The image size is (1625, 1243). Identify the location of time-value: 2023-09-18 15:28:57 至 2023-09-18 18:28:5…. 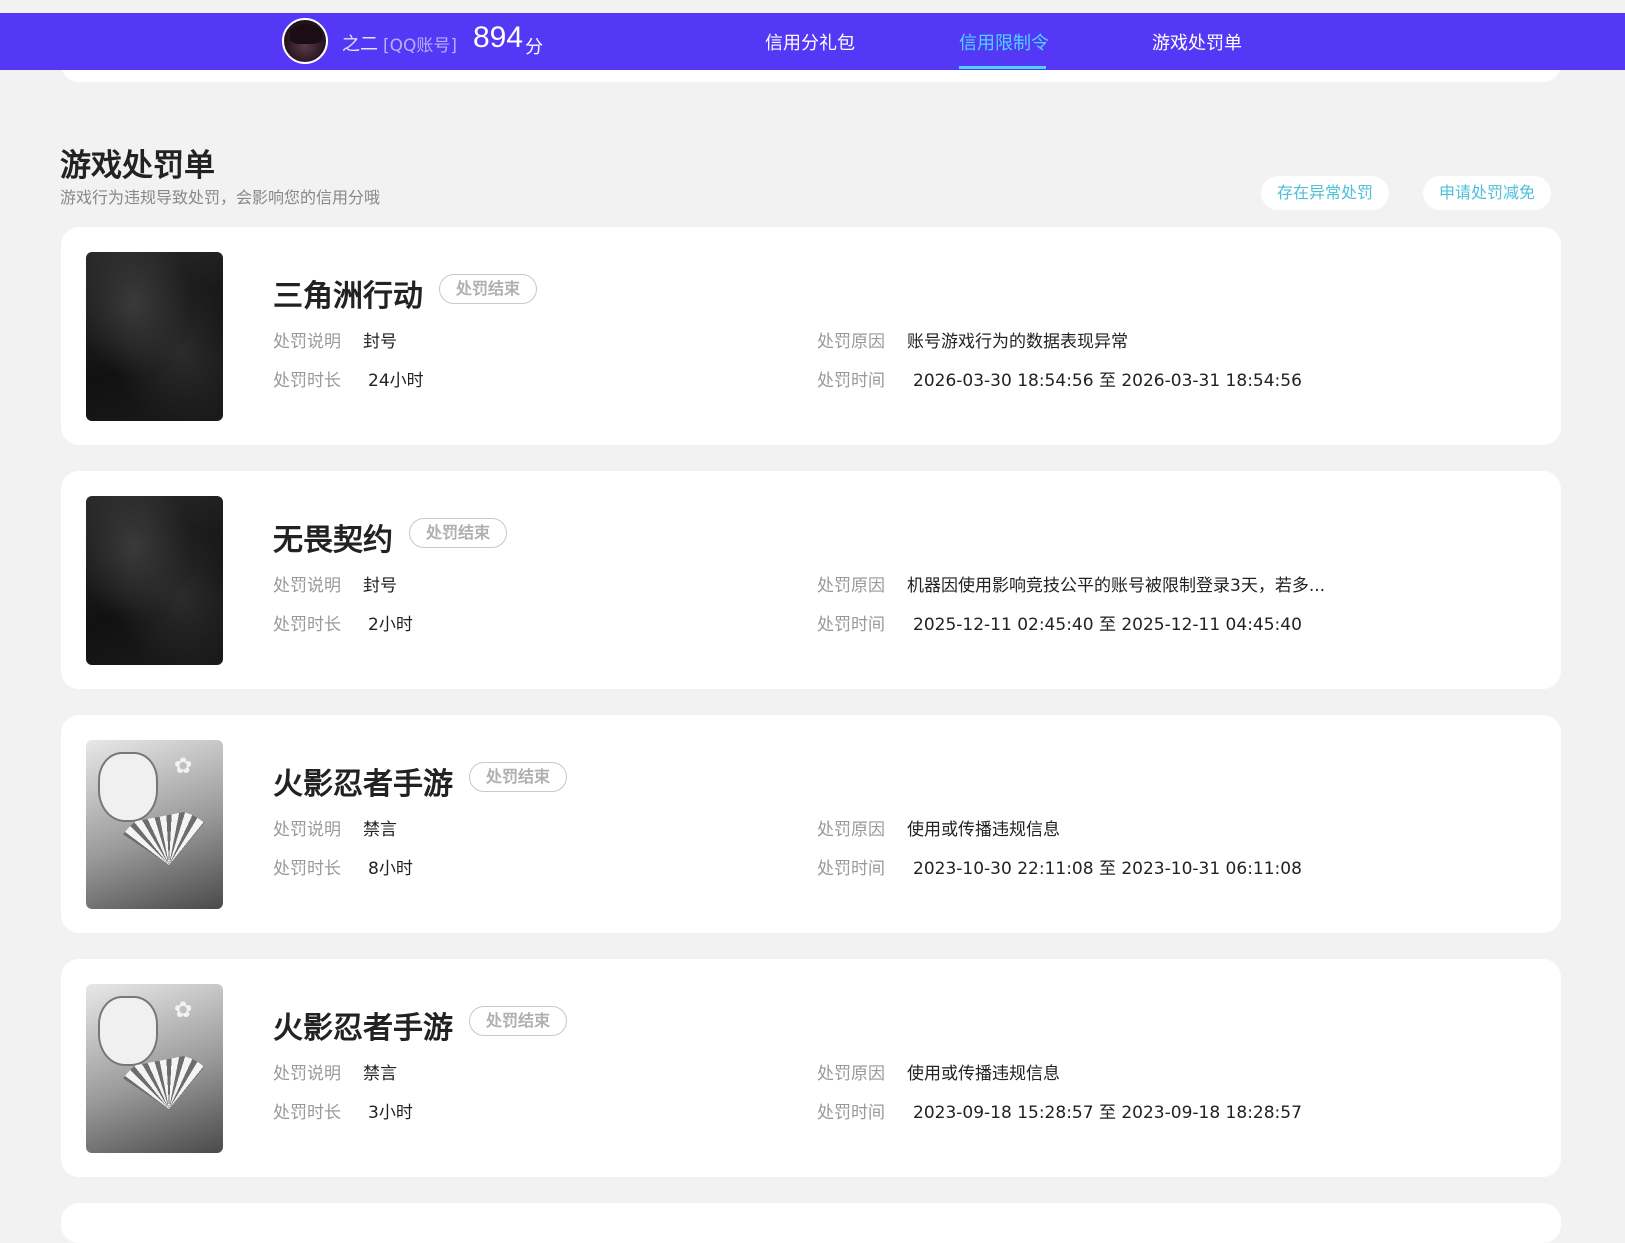
(1107, 1113).